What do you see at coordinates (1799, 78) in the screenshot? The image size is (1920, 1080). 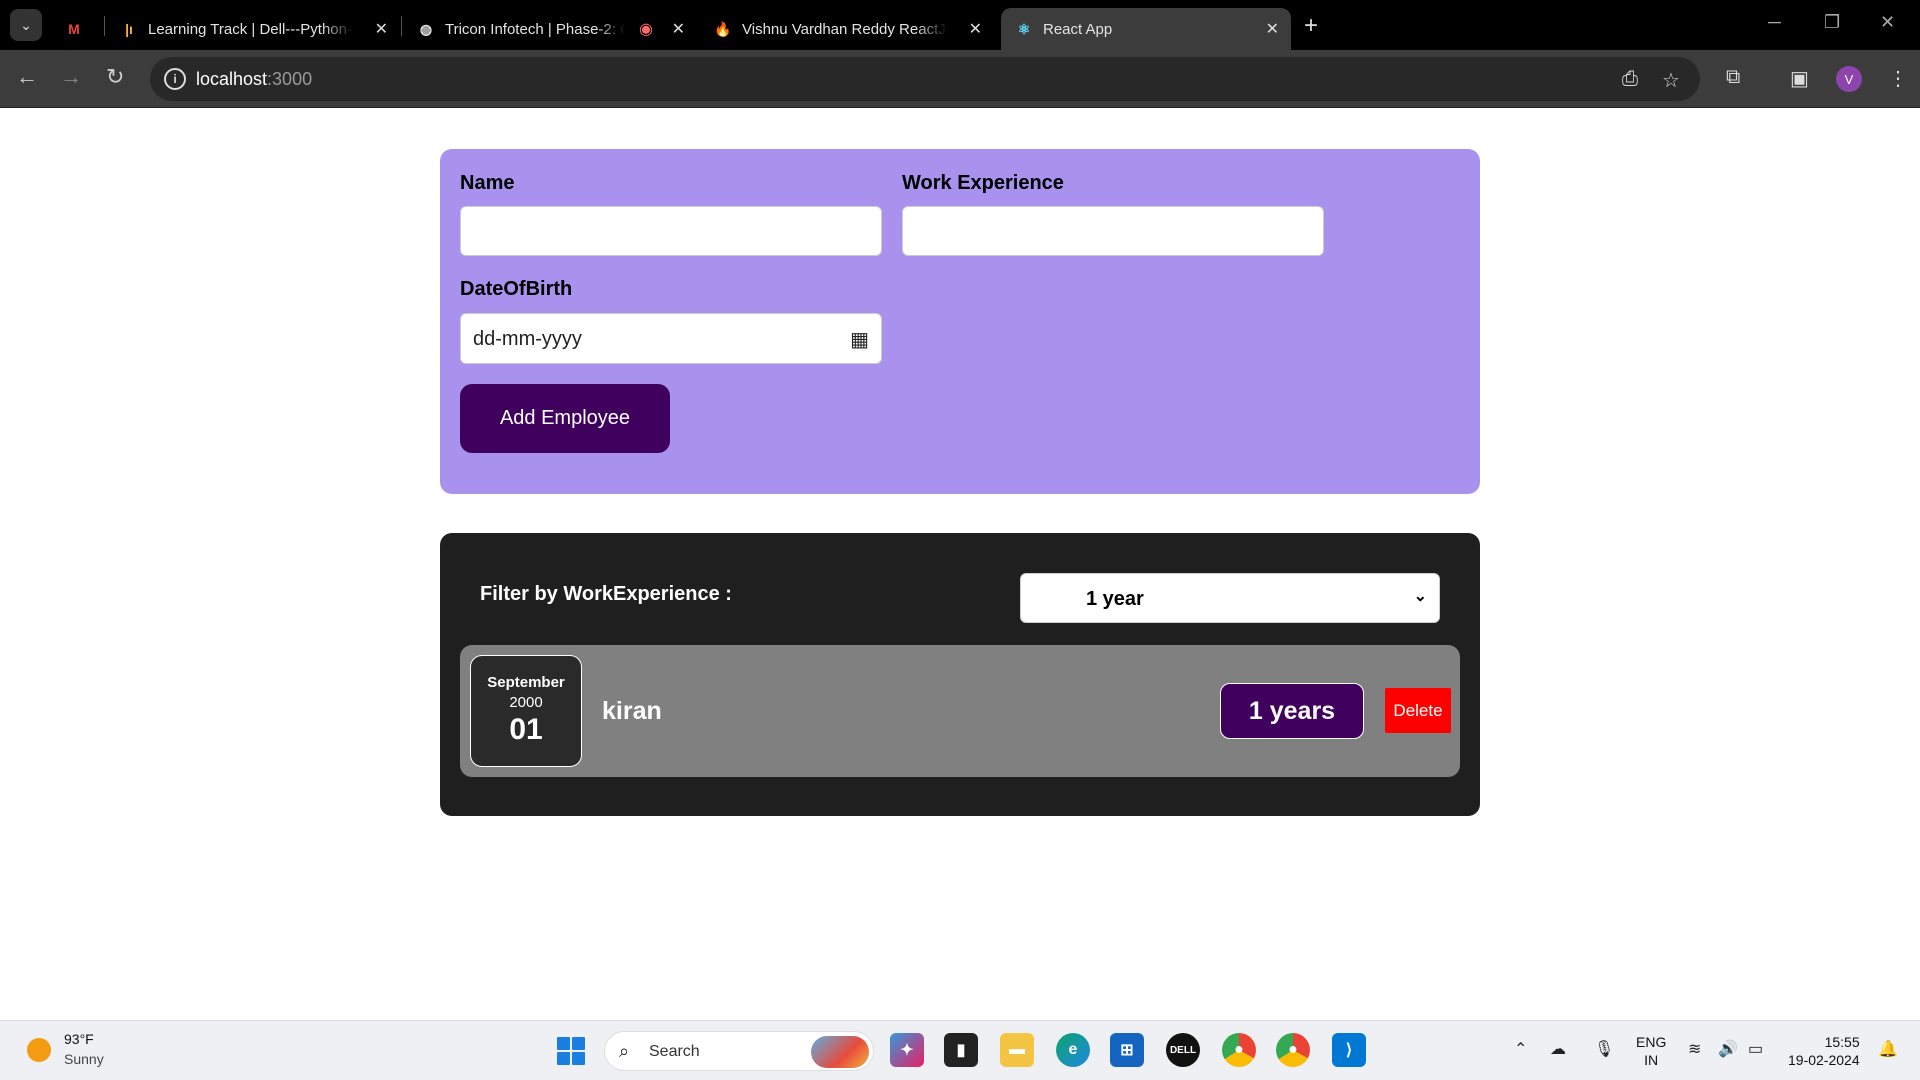 I see `side-panel-icon: ▣` at bounding box center [1799, 78].